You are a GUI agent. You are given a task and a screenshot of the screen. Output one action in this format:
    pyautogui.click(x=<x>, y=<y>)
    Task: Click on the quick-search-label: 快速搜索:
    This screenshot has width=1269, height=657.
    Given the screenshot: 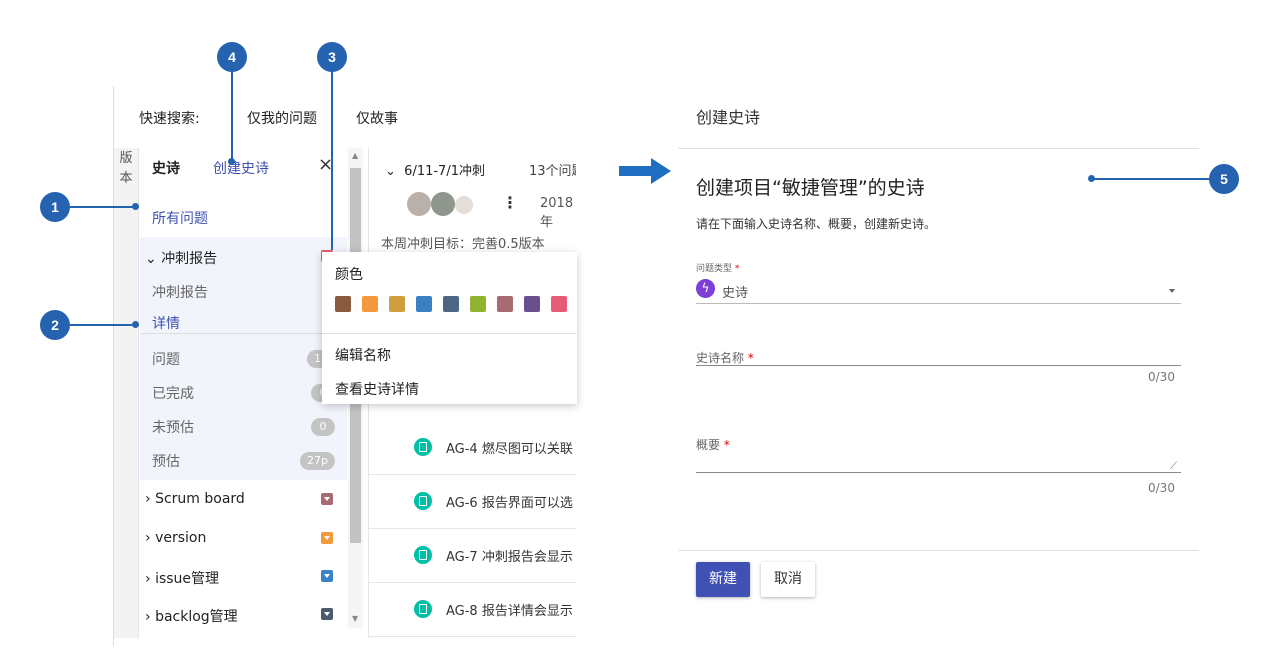 What is the action you would take?
    pyautogui.click(x=169, y=119)
    